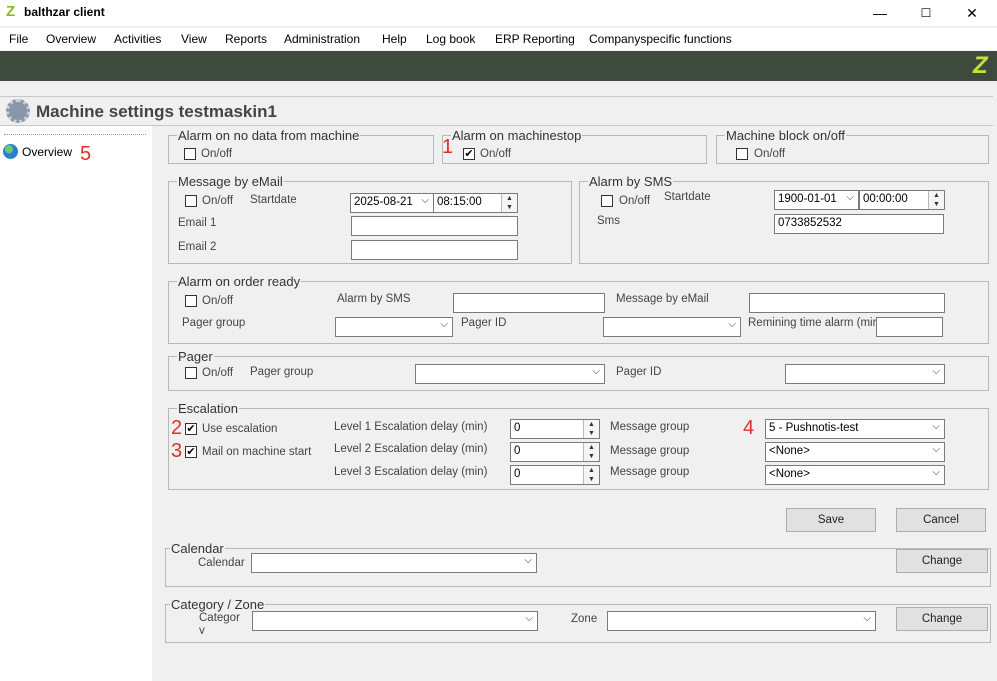 This screenshot has width=997, height=681. I want to click on menu-log-book: Log book, so click(450, 39).